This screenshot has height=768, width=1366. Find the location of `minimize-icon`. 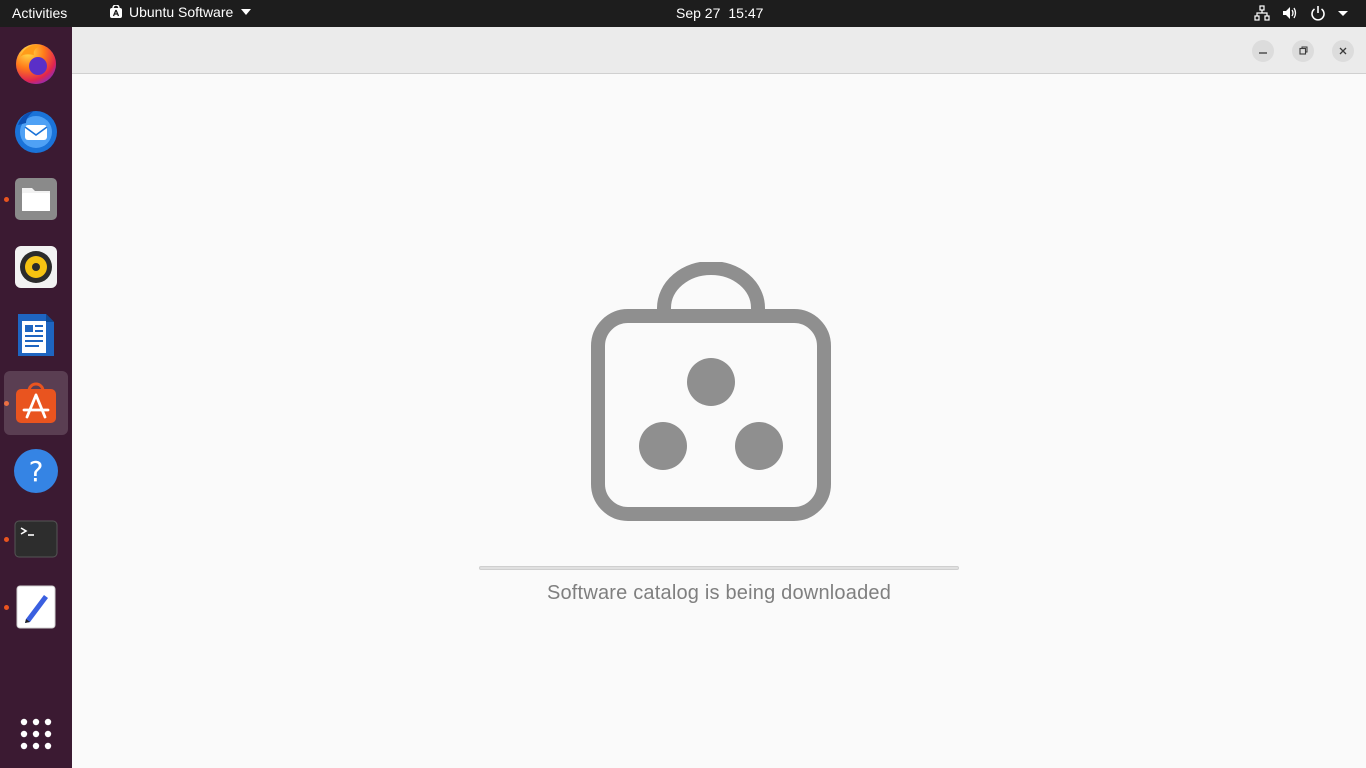

minimize-icon is located at coordinates (1263, 53).